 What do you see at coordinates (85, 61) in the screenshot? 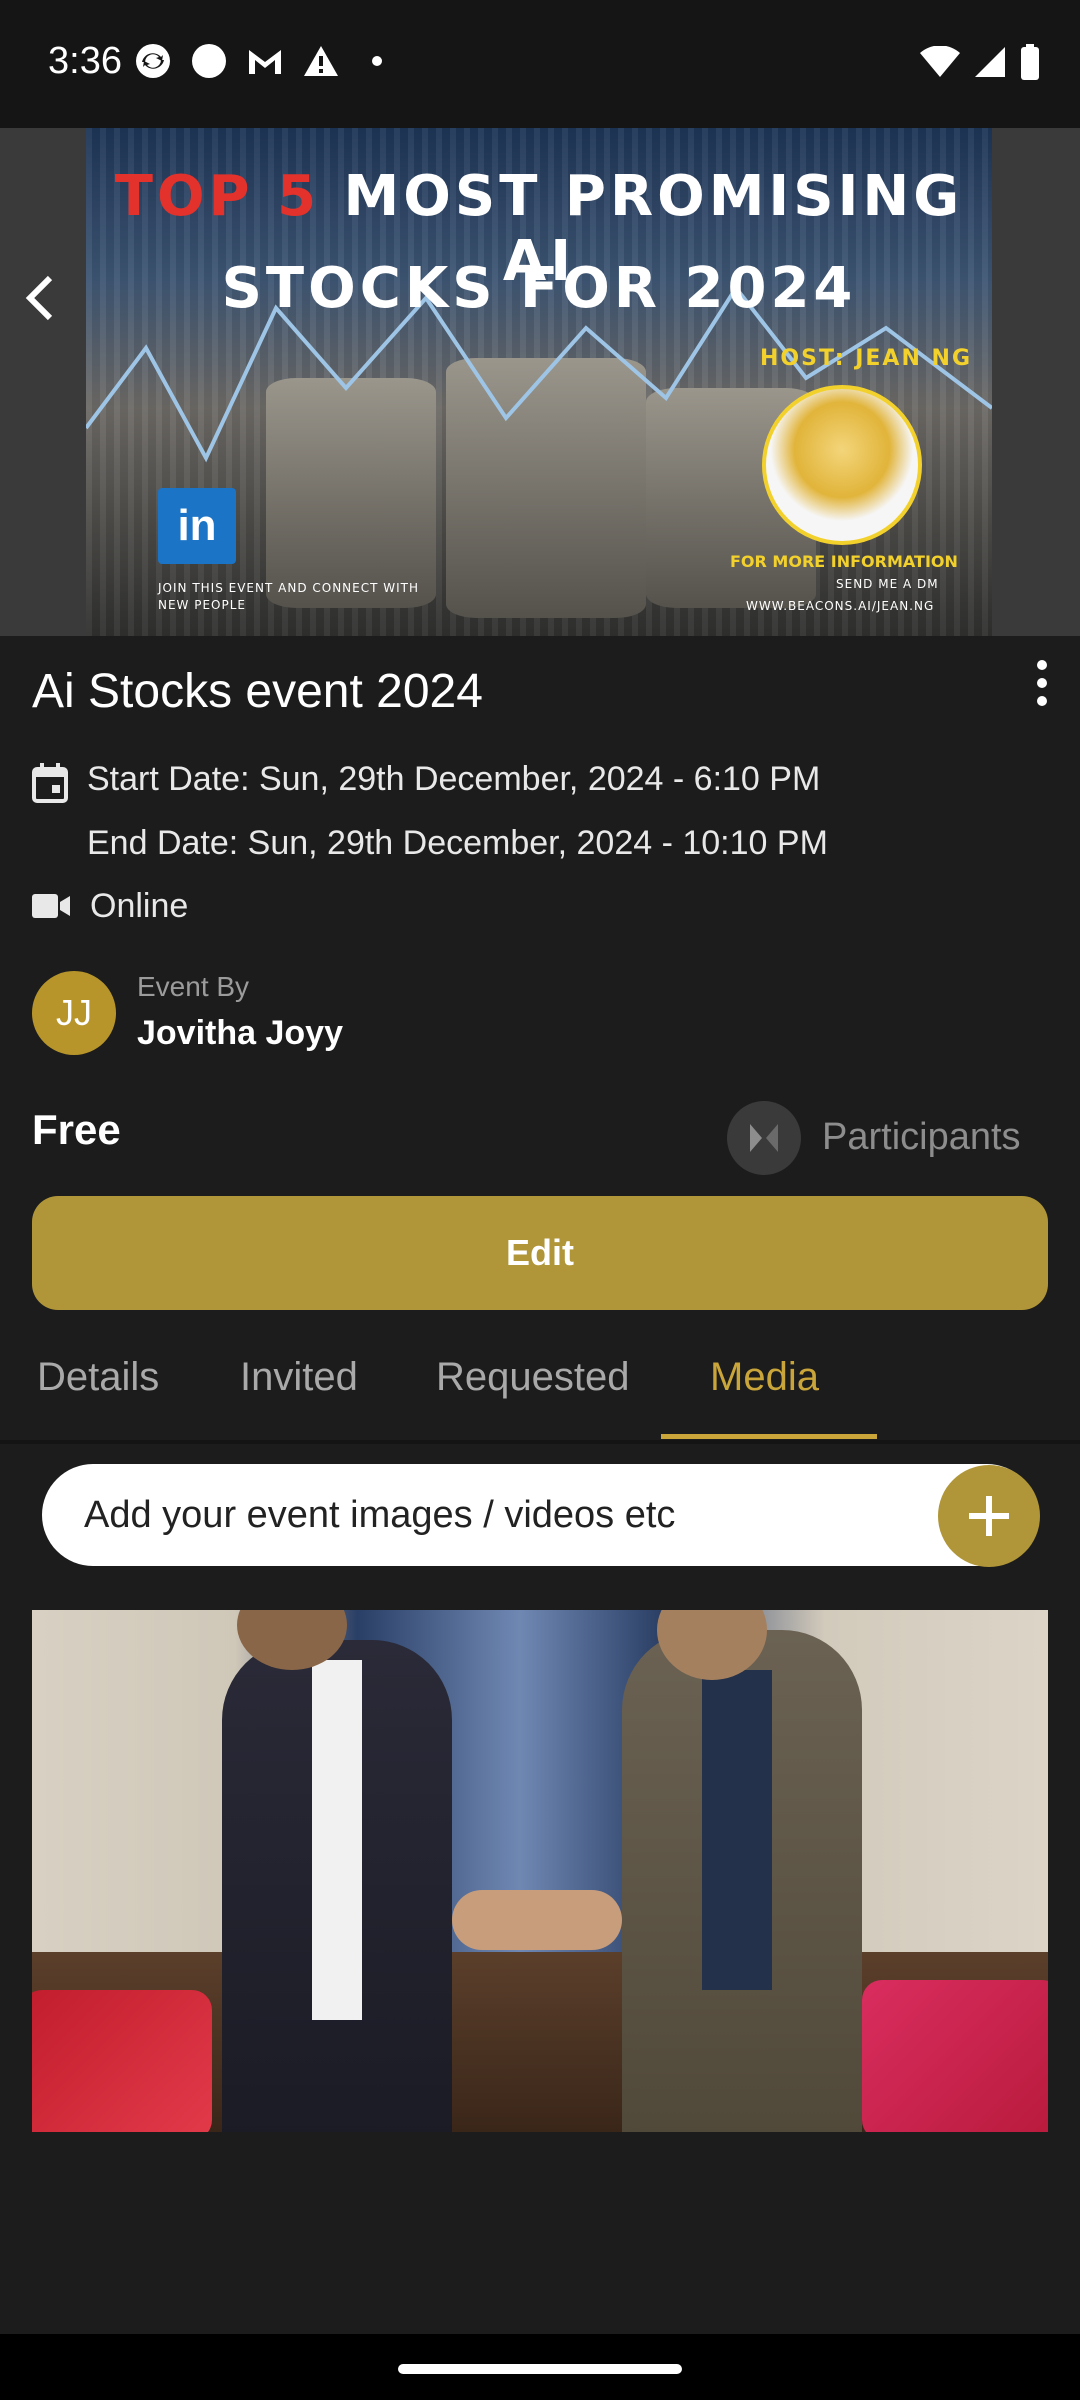
I see `status-time: 3:36` at bounding box center [85, 61].